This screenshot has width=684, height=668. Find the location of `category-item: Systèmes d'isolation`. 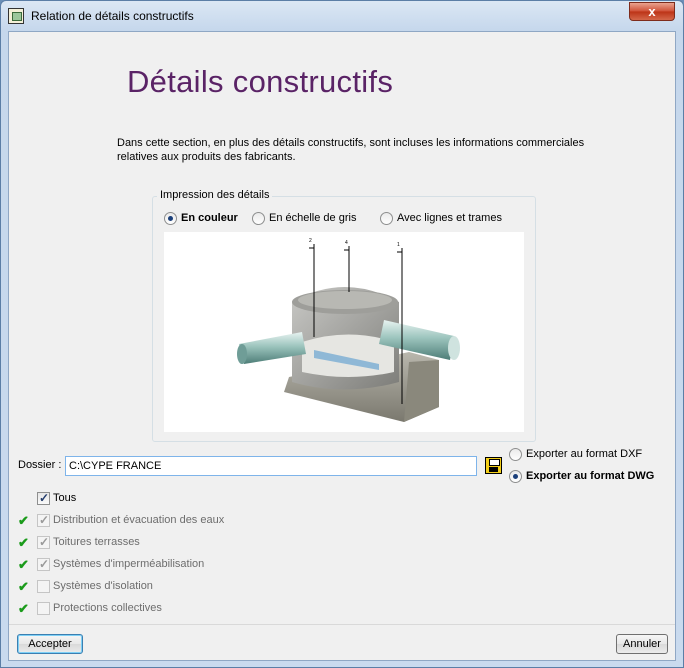

category-item: Systèmes d'isolation is located at coordinates (95, 586).